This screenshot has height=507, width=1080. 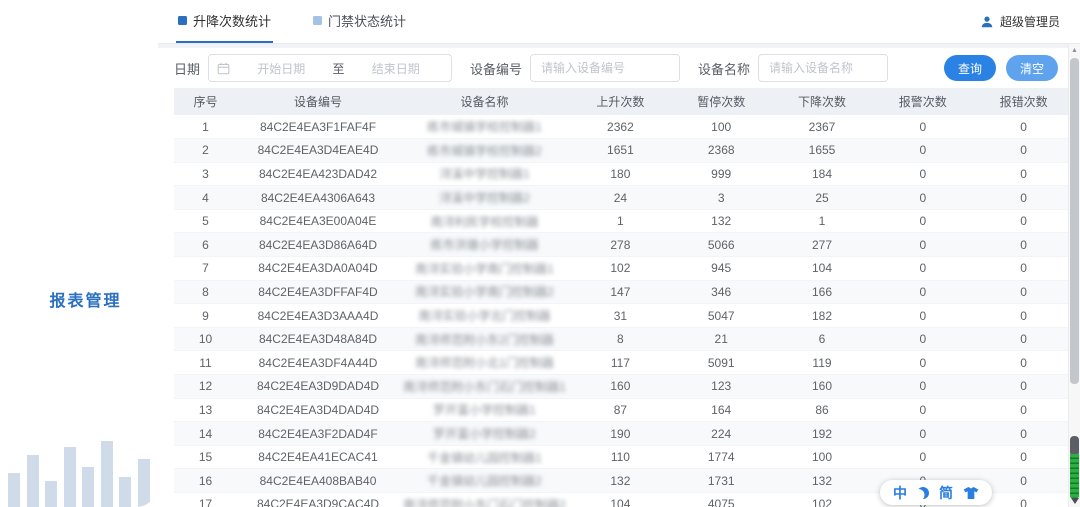 I want to click on device-name-filter: 设备名称, so click(x=793, y=68).